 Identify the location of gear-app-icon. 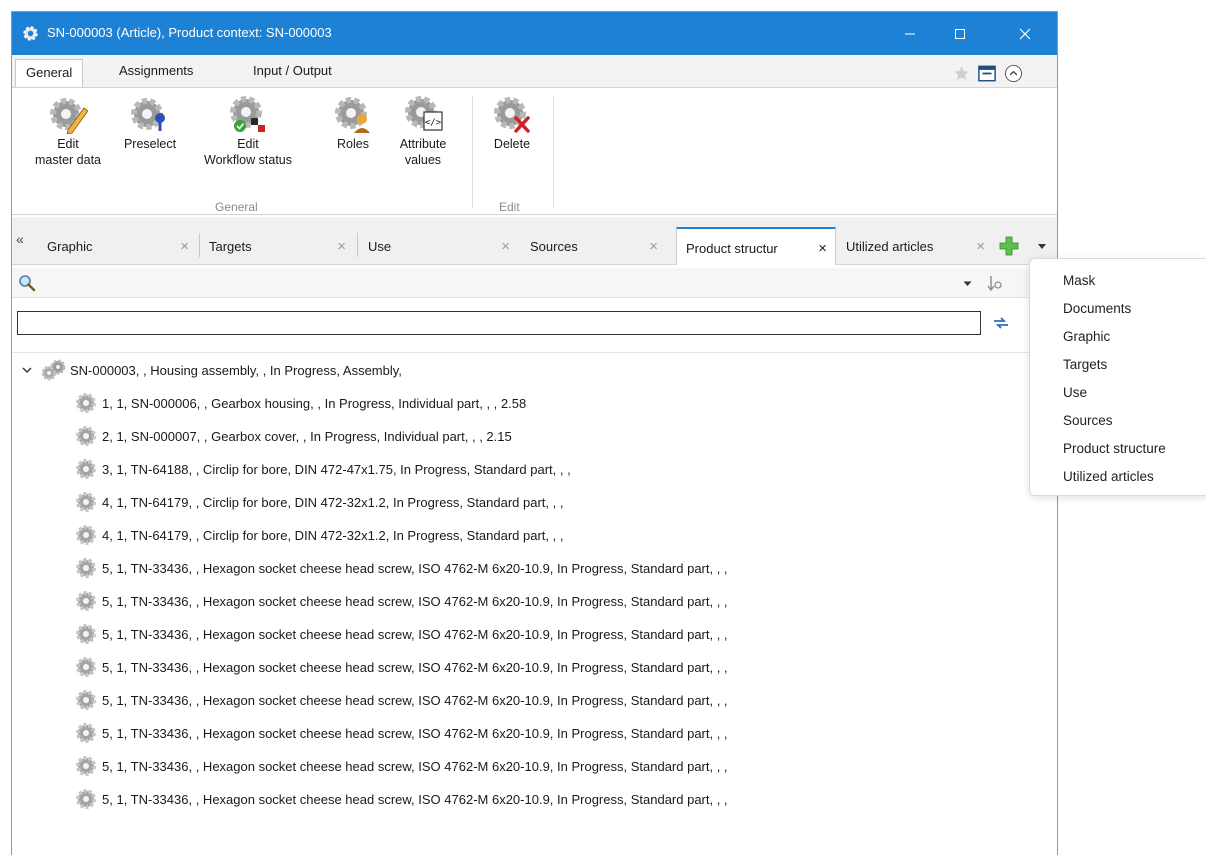
(30, 33).